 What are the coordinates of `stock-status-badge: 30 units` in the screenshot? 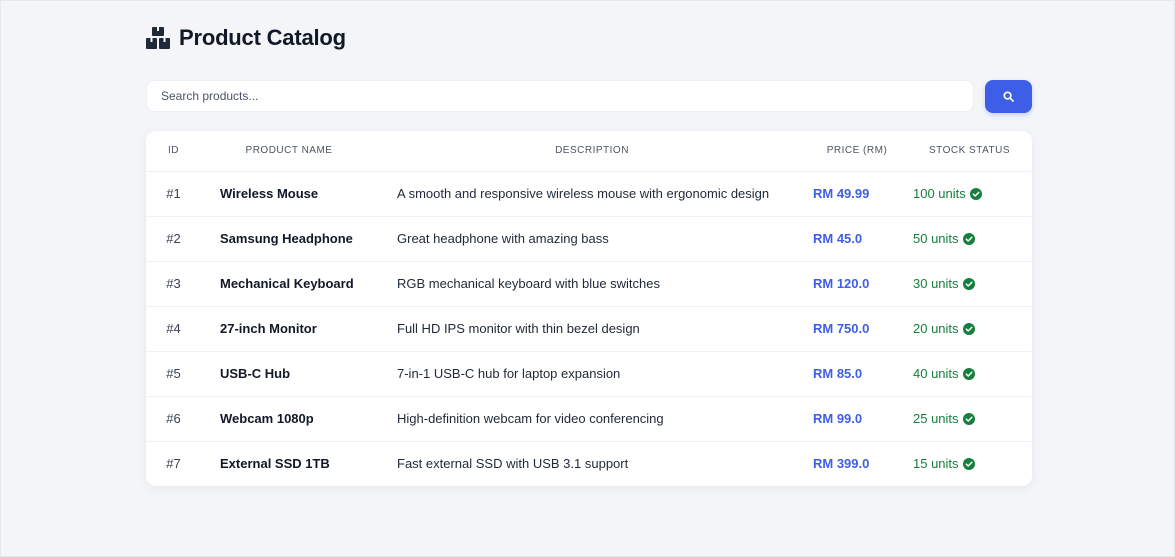 It's located at (944, 283).